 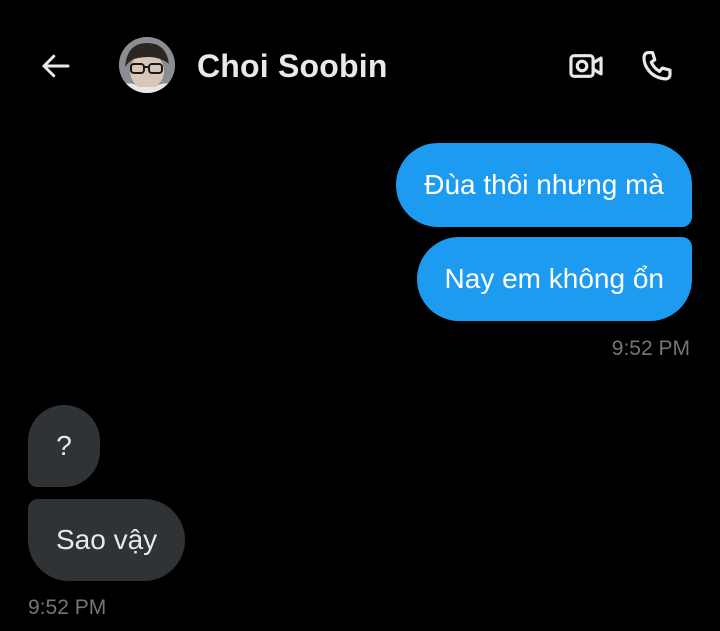 I want to click on message-bubble-sent: Đùa thôi nhưng mà, so click(x=544, y=185).